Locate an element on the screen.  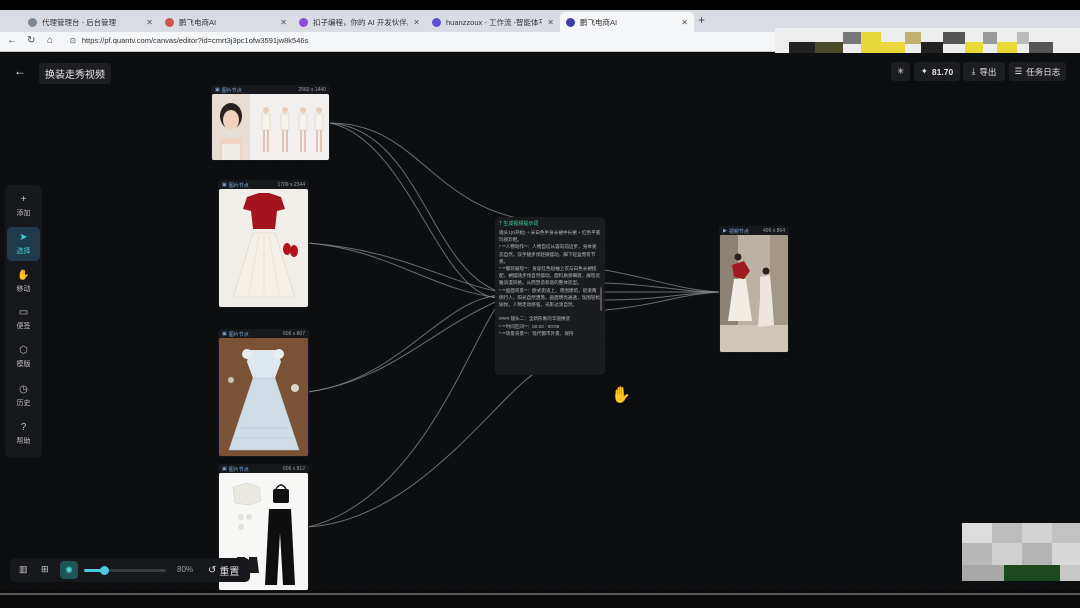
node-video-frame is located at coordinates (754, 293).